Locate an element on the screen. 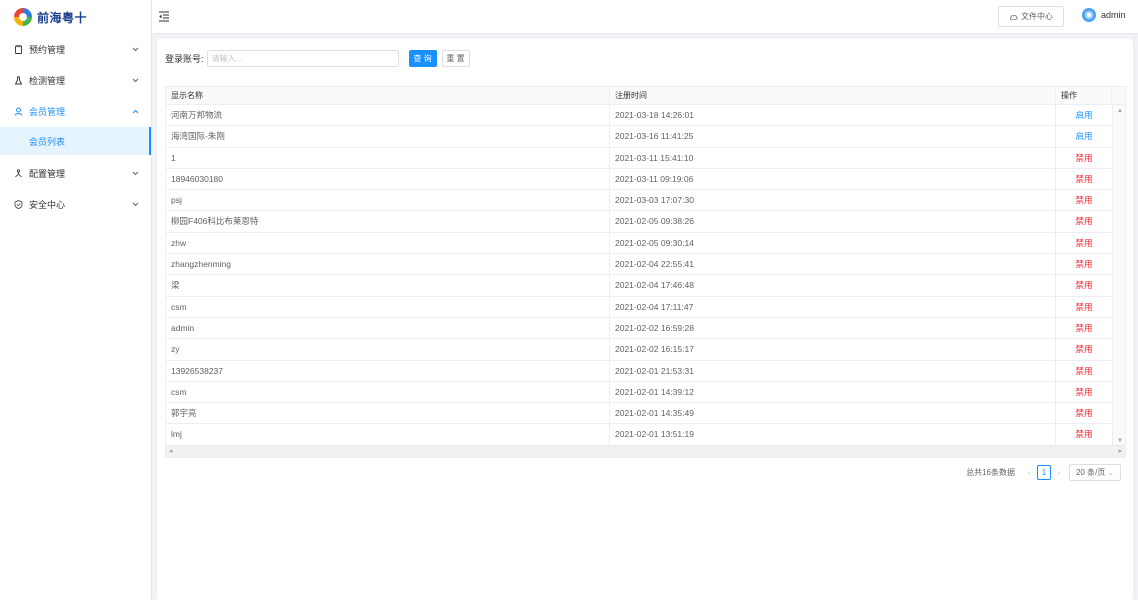  query-button: 查 询 is located at coordinates (422, 58).